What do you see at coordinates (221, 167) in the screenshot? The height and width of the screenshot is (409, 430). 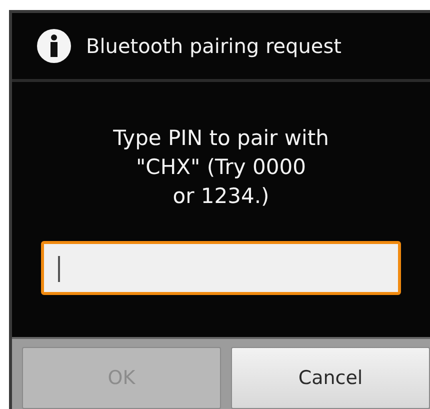 I see `dialog-message: Type PIN to pair with "CHX" (Try 0000 or 1234.)` at bounding box center [221, 167].